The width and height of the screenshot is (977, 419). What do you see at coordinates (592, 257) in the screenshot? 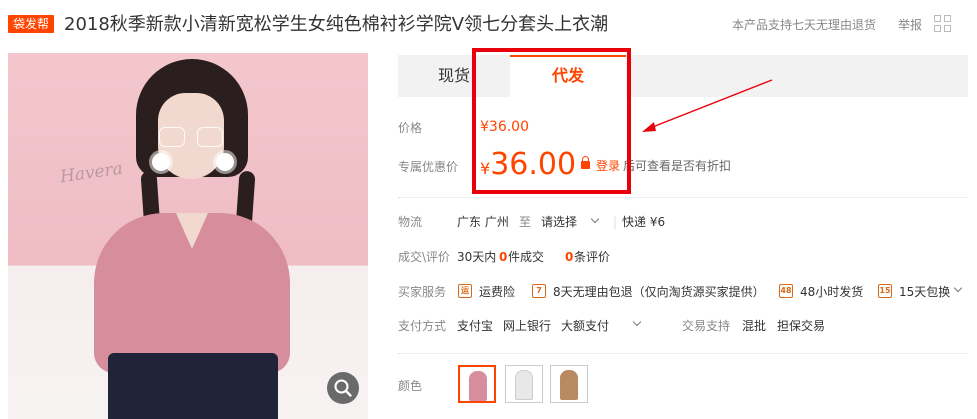
I see `review-suffix: 条评价` at bounding box center [592, 257].